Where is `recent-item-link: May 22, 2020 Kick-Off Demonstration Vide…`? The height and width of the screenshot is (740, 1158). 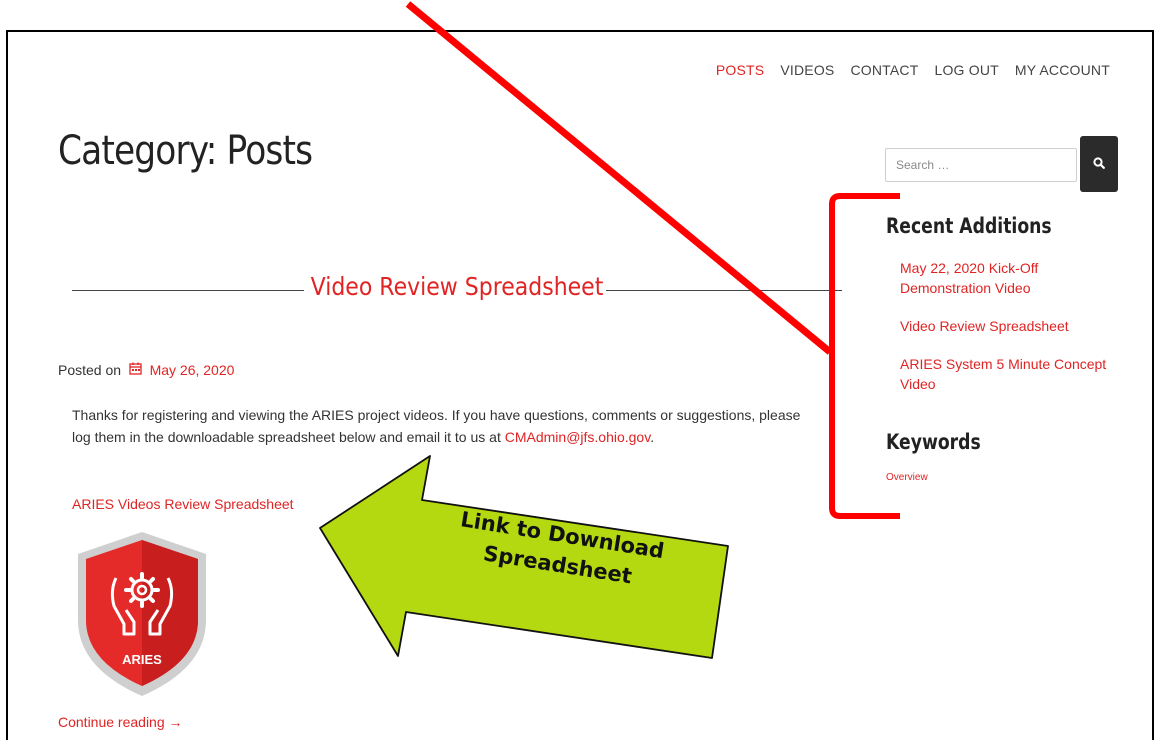 recent-item-link: May 22, 2020 Kick-Off Demonstration Vide… is located at coordinates (969, 278).